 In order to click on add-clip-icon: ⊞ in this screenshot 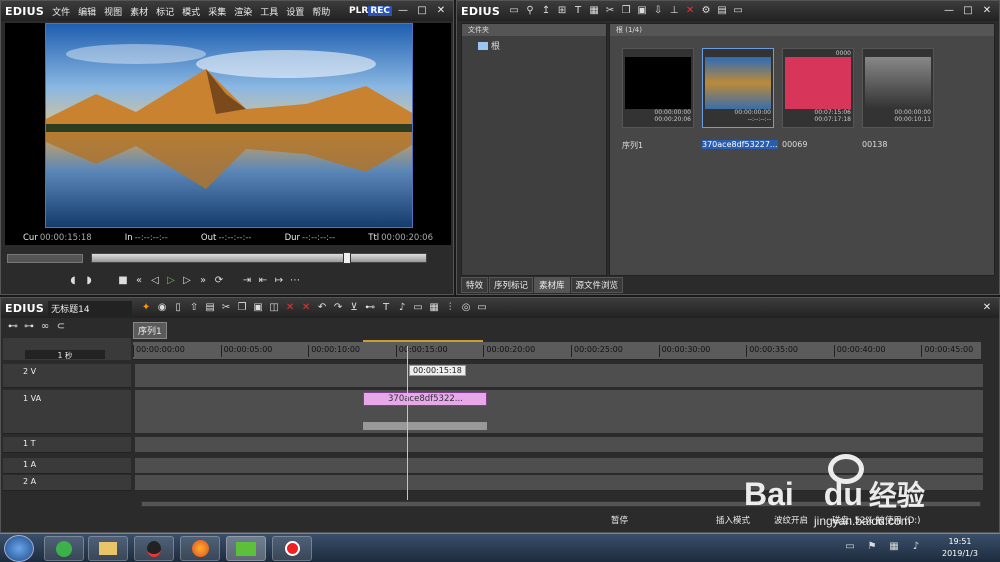, I will do `click(562, 11)`.